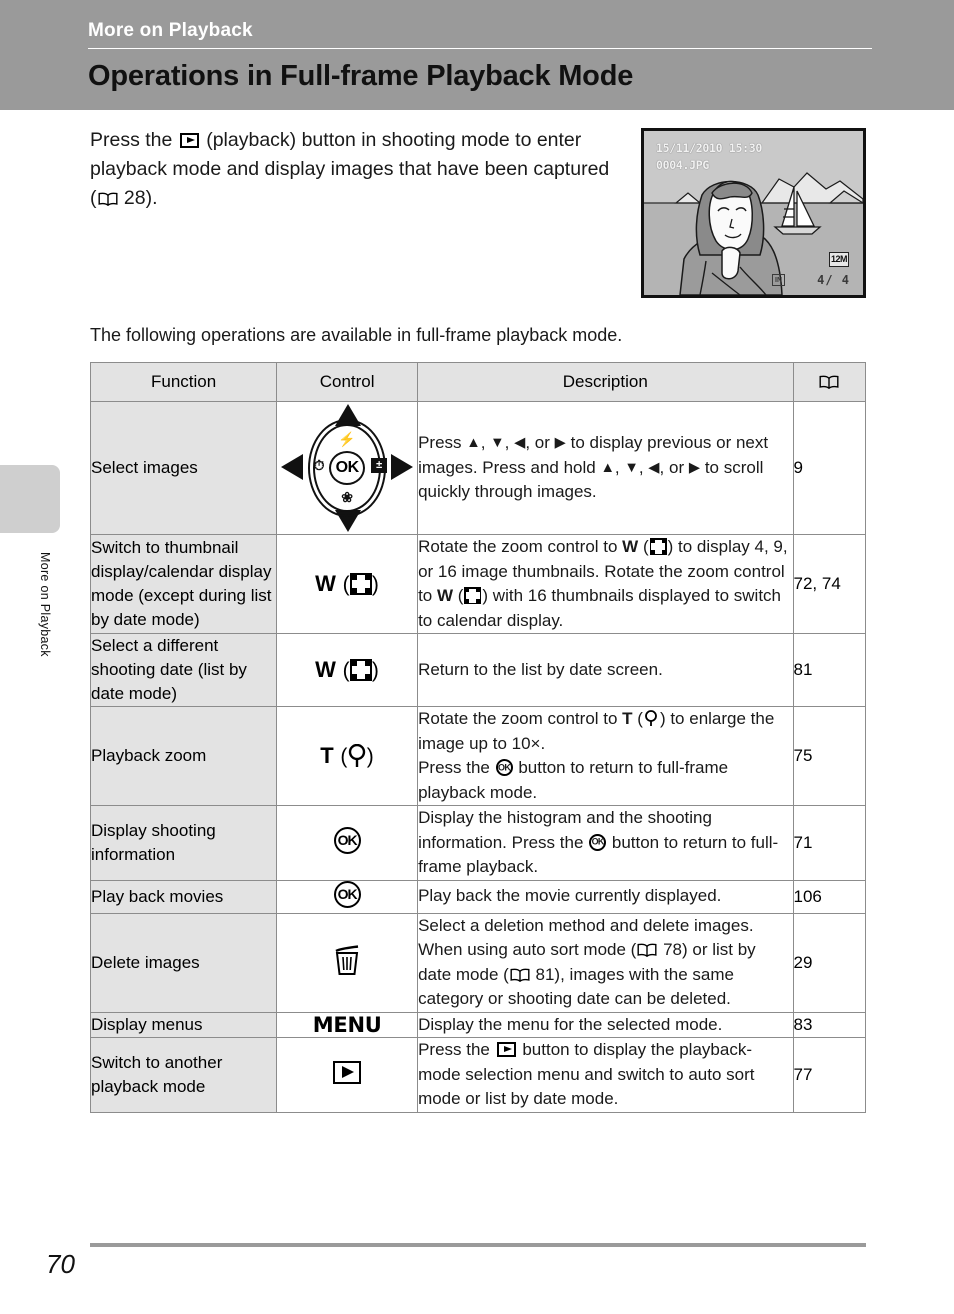 This screenshot has height=1314, width=954. What do you see at coordinates (347, 439) in the screenshot?
I see `flash-mode-icon: ⚡` at bounding box center [347, 439].